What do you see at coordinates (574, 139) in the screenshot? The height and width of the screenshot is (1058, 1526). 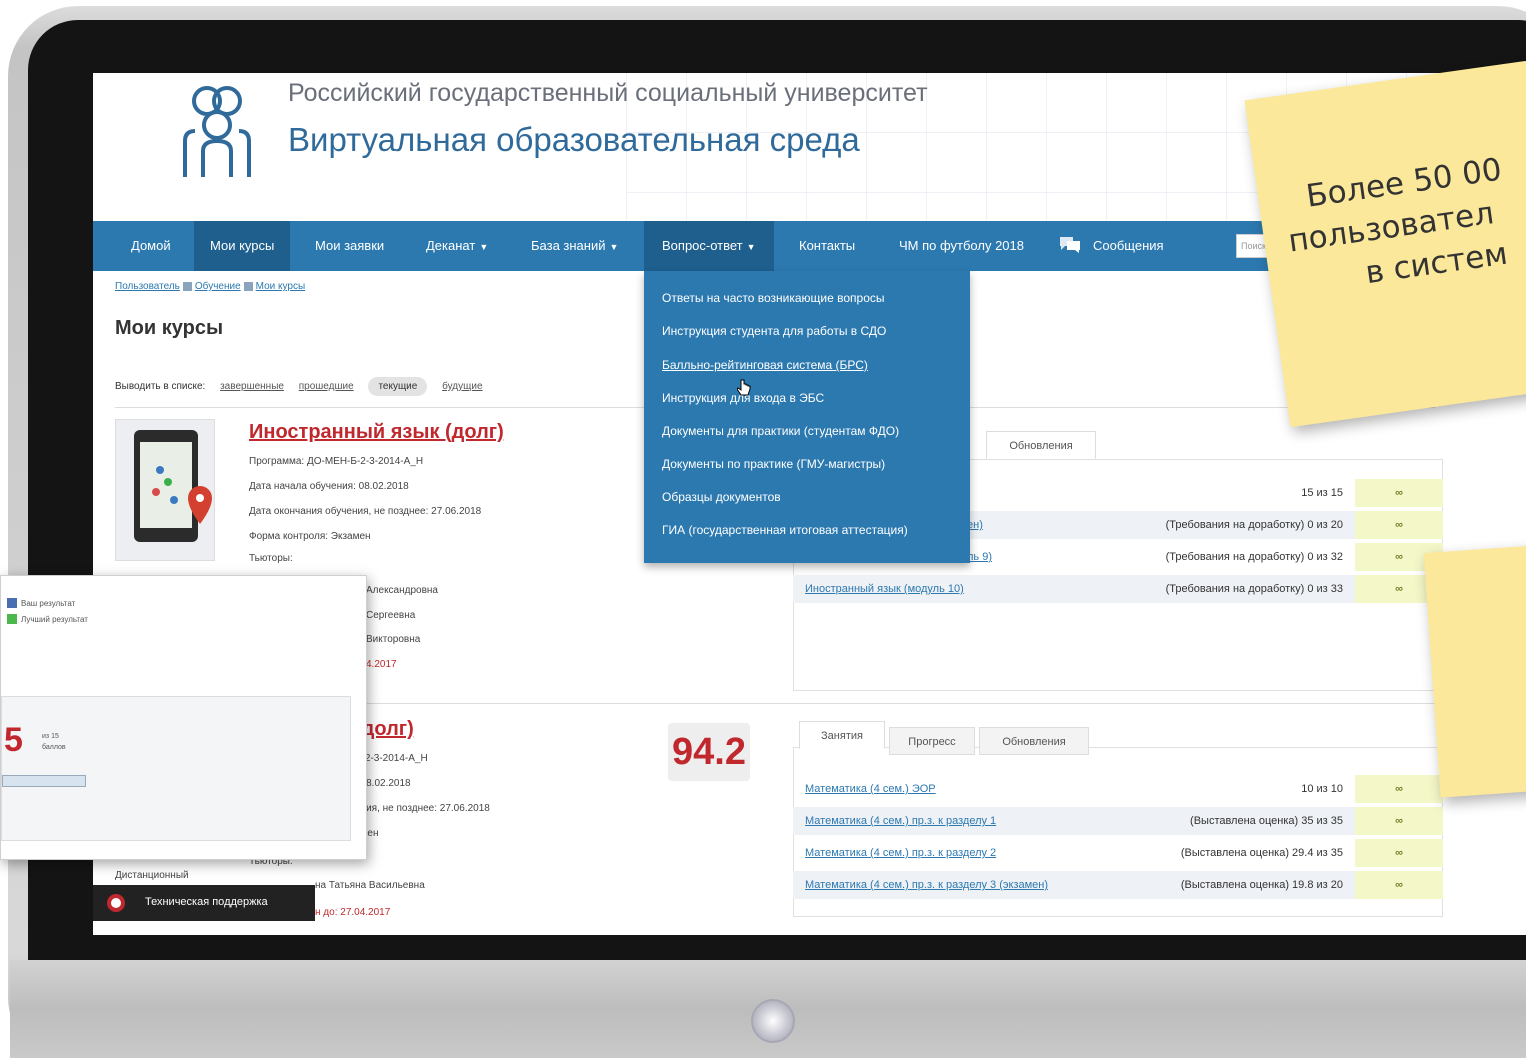 I see `site-title: Виртуальная образовательная среда` at bounding box center [574, 139].